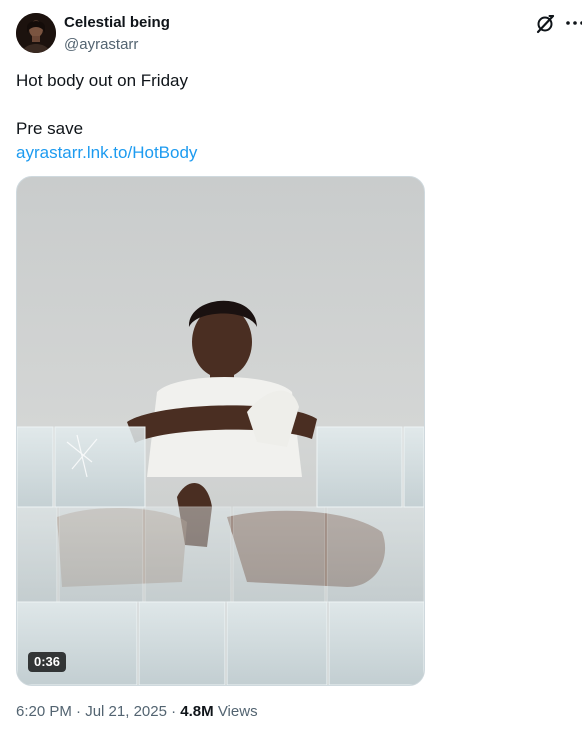 The image size is (583, 737). Describe the element at coordinates (101, 45) in the screenshot. I see `user-handle: @ayrastarr` at that location.